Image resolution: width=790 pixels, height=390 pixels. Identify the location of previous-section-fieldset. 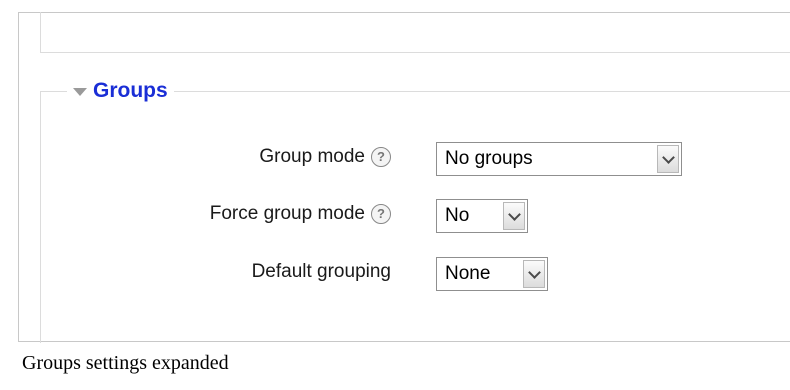
(415, 32).